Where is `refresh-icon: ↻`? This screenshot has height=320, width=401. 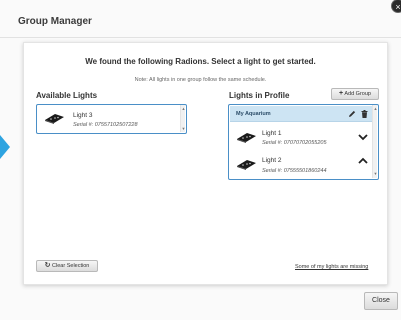 refresh-icon: ↻ is located at coordinates (47, 265).